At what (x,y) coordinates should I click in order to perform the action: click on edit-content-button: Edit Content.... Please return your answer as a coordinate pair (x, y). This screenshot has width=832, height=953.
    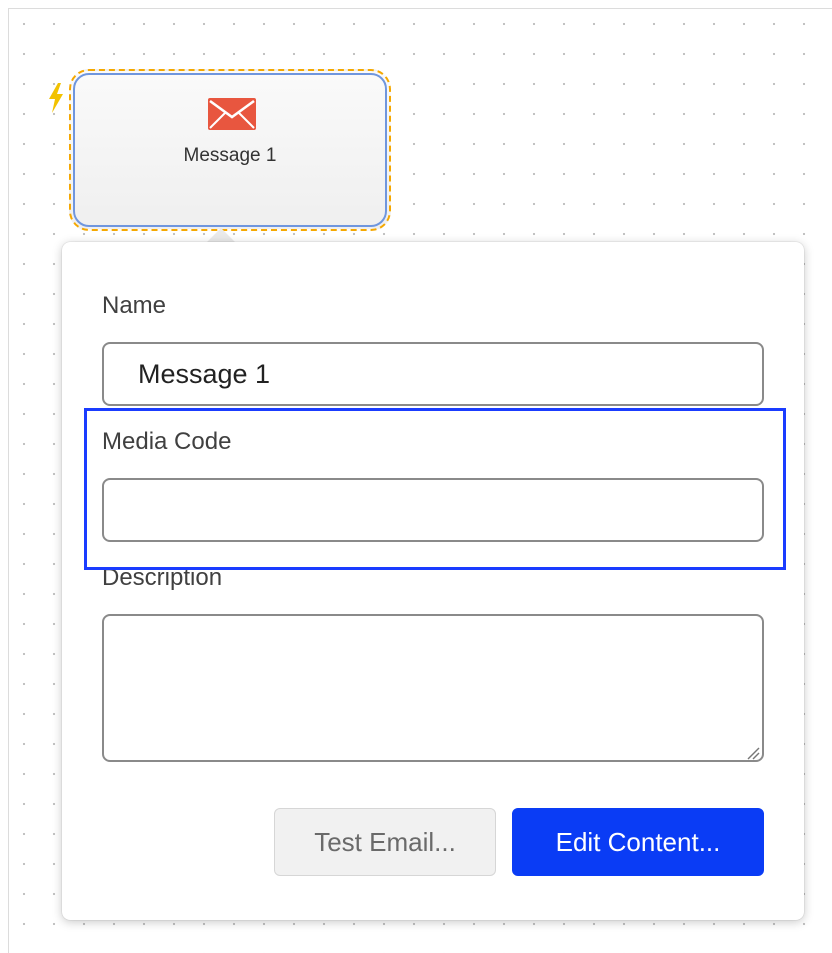
    Looking at the image, I should click on (638, 842).